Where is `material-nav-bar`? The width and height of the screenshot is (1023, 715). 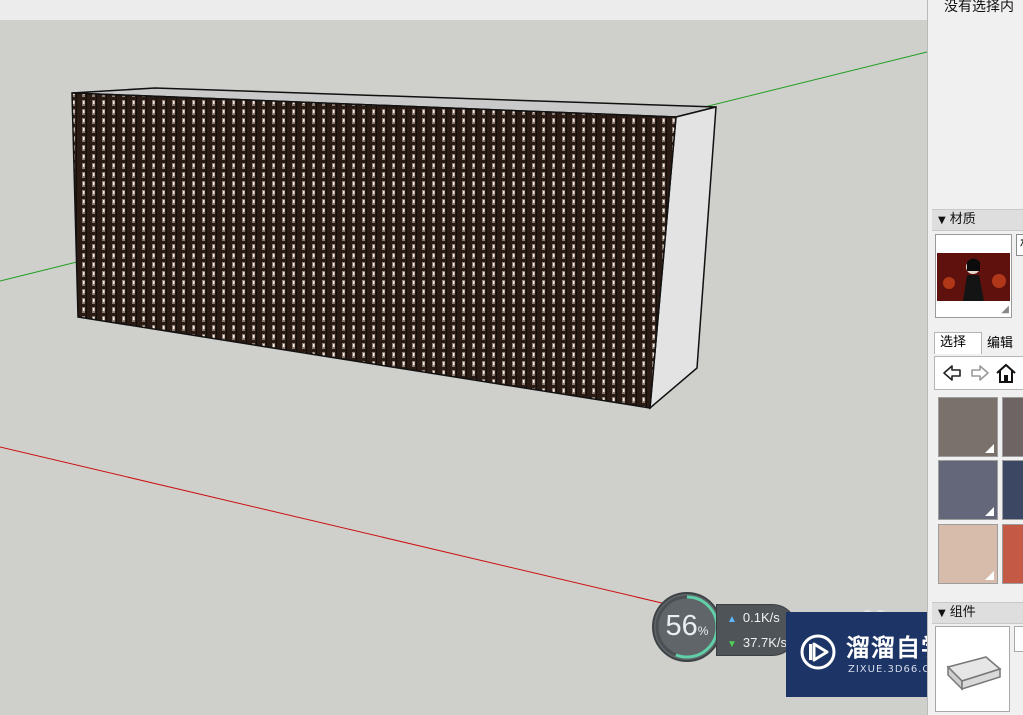 material-nav-bar is located at coordinates (978, 373).